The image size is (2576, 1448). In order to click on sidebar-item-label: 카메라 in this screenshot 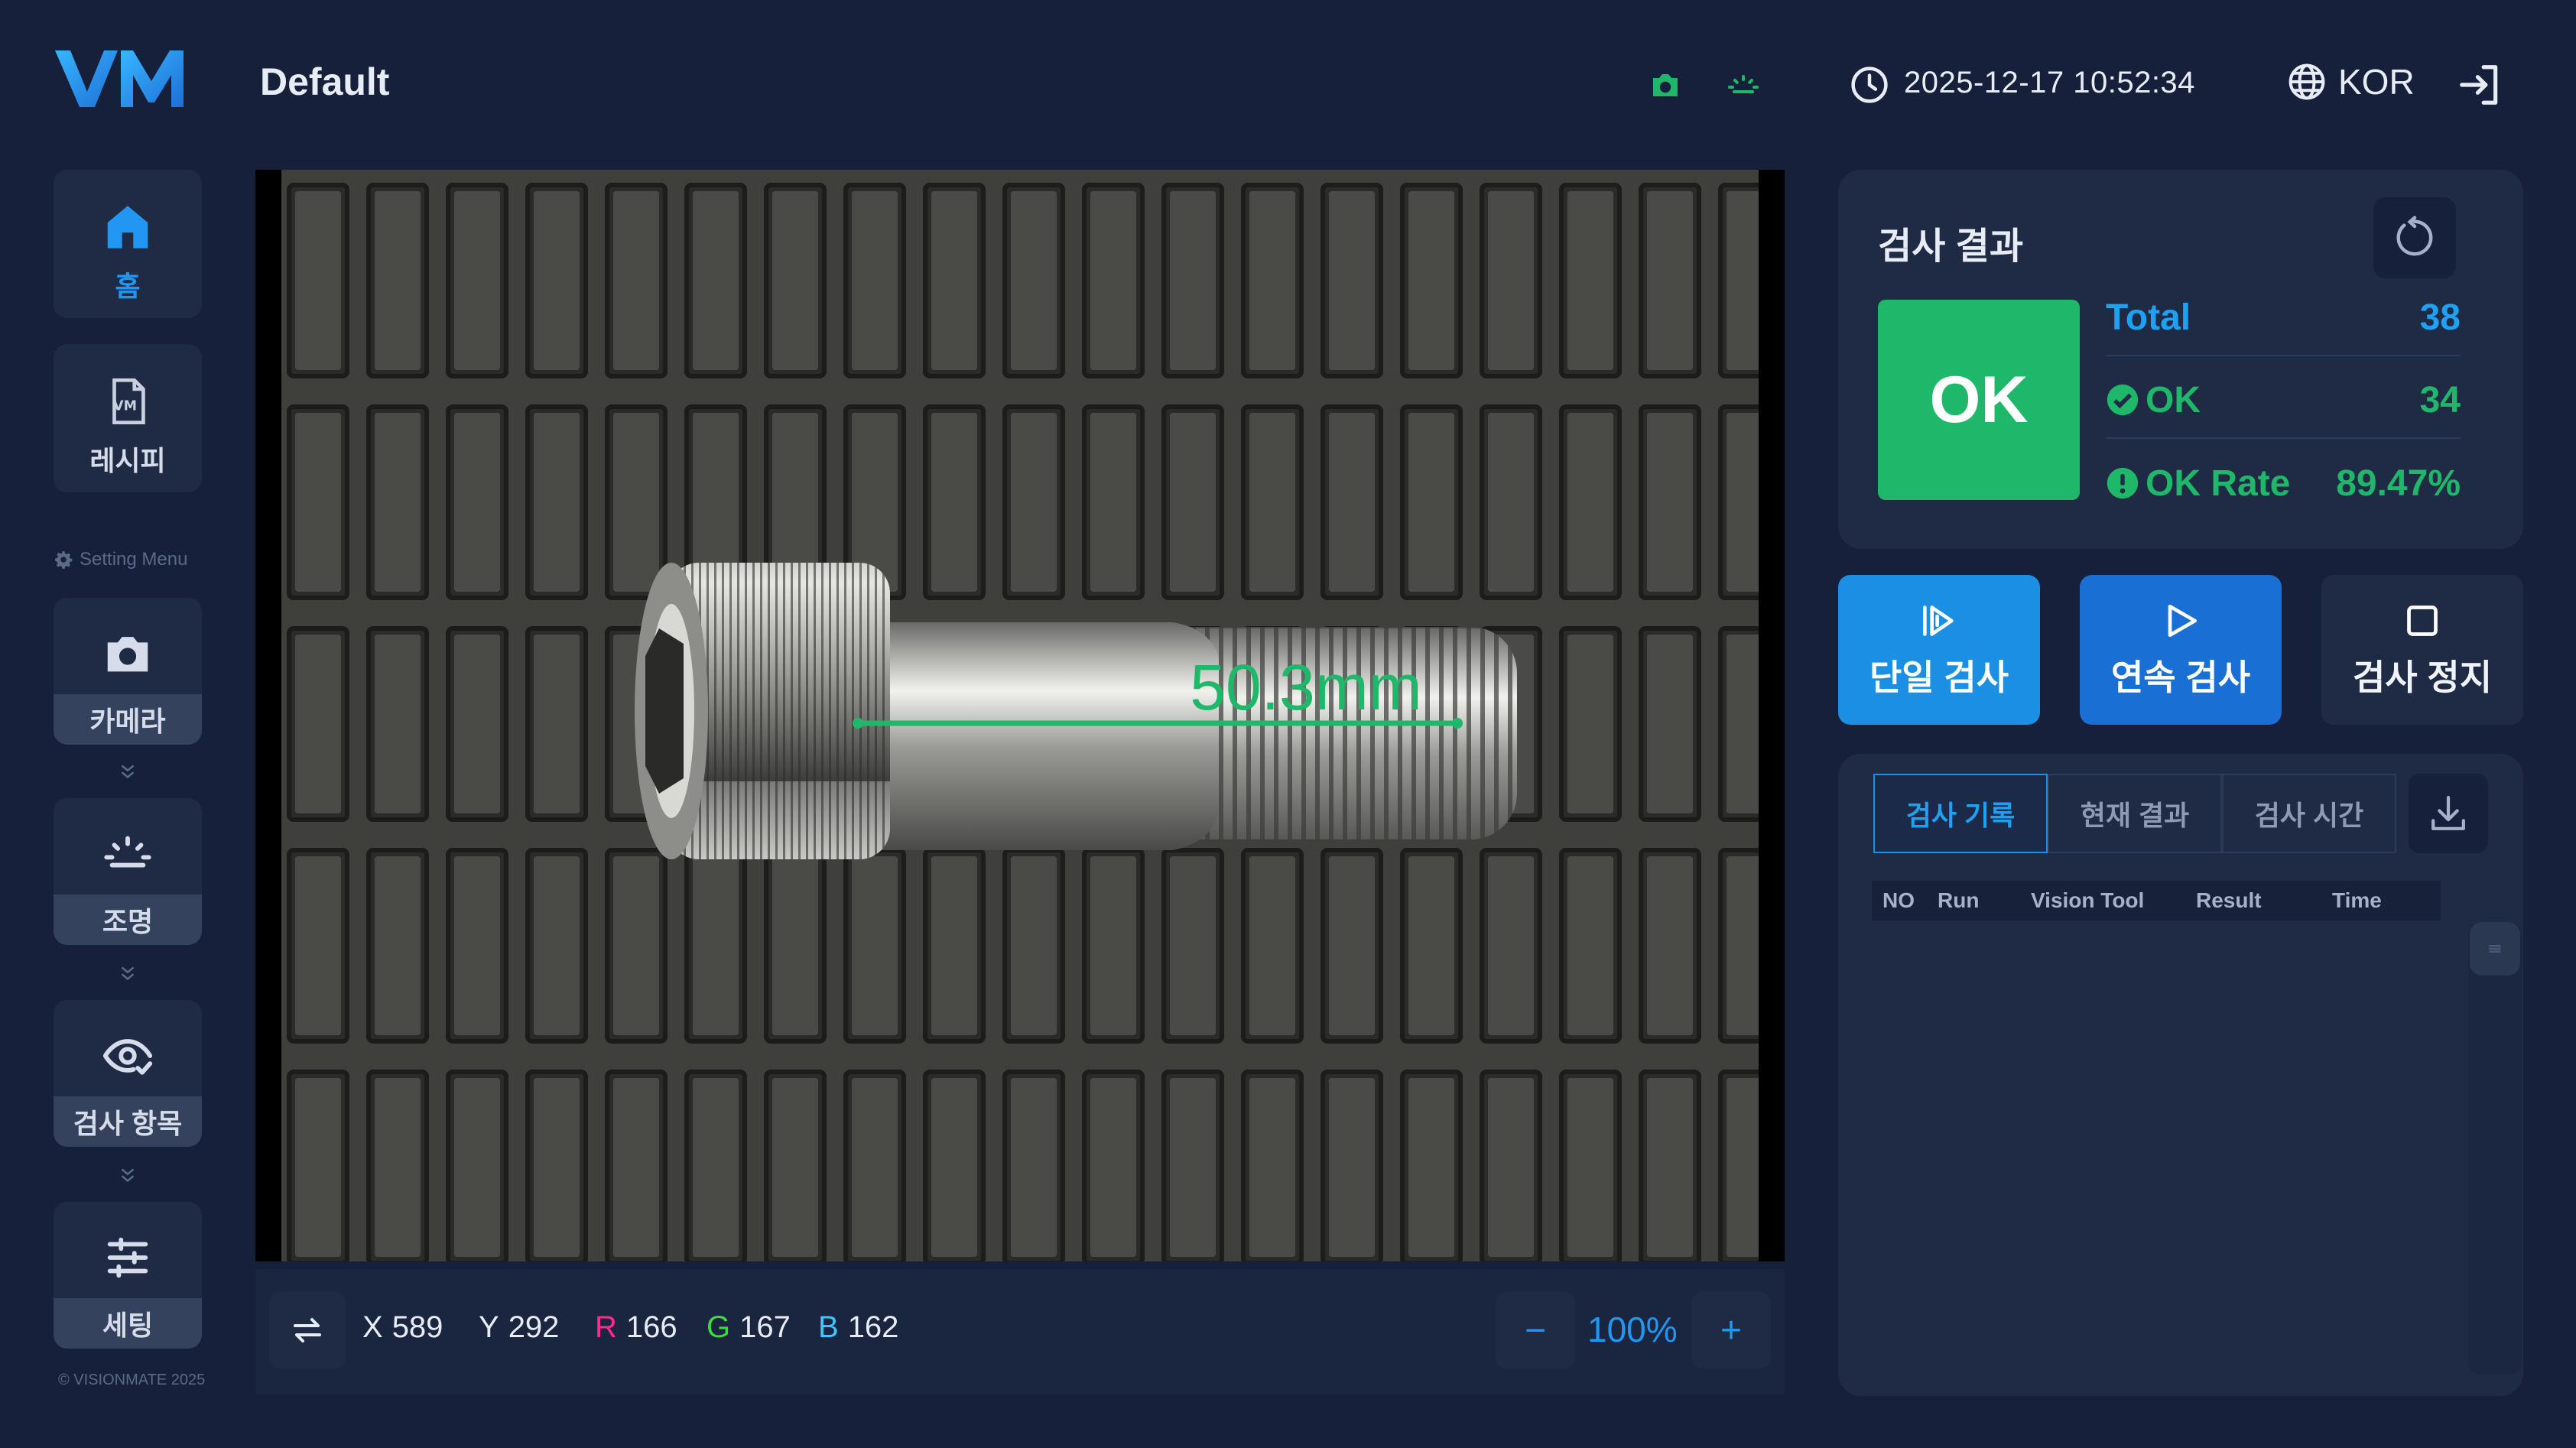, I will do `click(128, 720)`.